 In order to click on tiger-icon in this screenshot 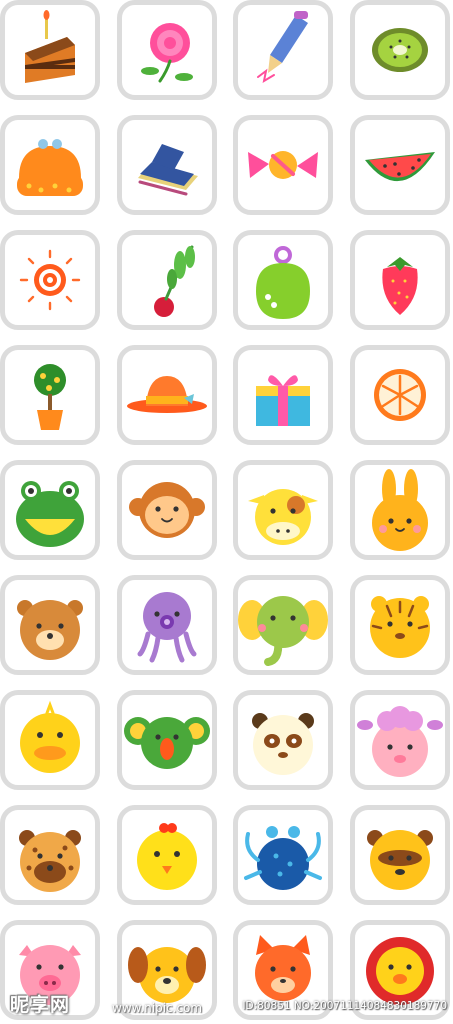, I will do `click(400, 627)`.